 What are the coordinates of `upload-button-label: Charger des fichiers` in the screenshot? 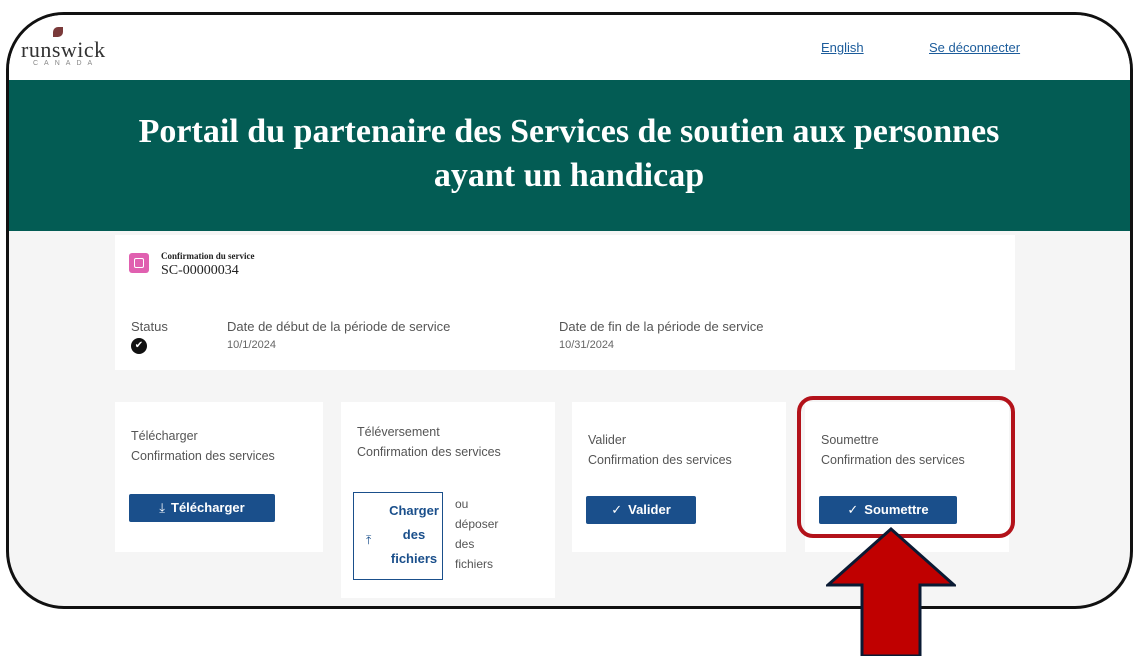 It's located at (414, 534).